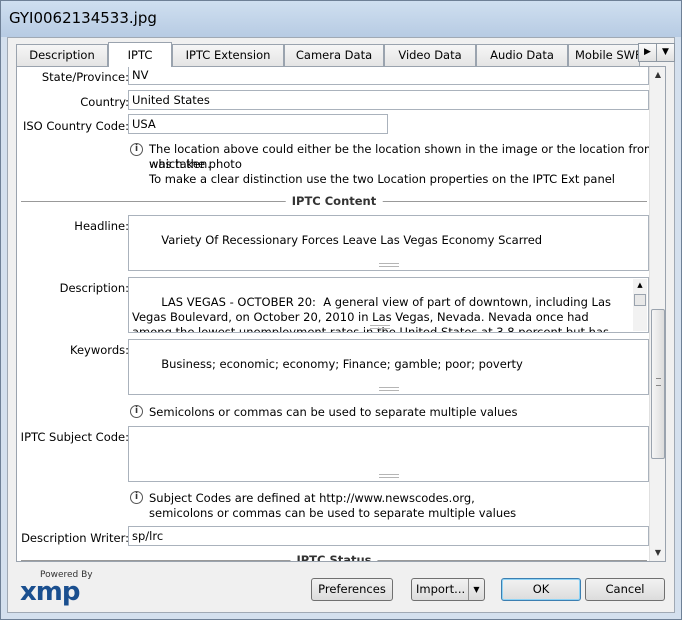  What do you see at coordinates (388, 536) in the screenshot?
I see `description-writer-field: sp/lrc` at bounding box center [388, 536].